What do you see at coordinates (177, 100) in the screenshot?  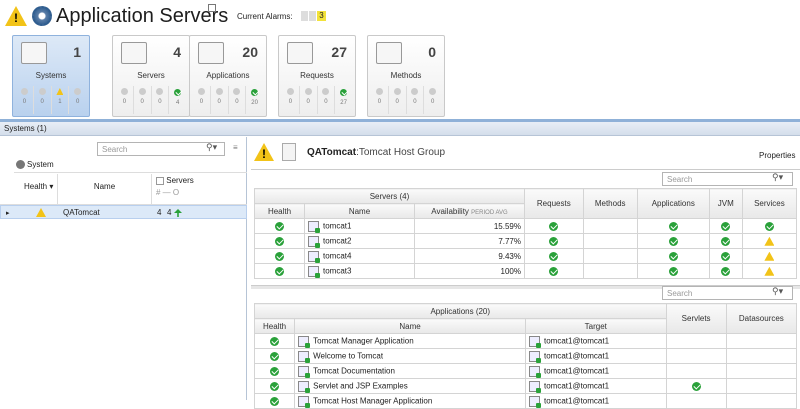 I see `tile-stat: 4` at bounding box center [177, 100].